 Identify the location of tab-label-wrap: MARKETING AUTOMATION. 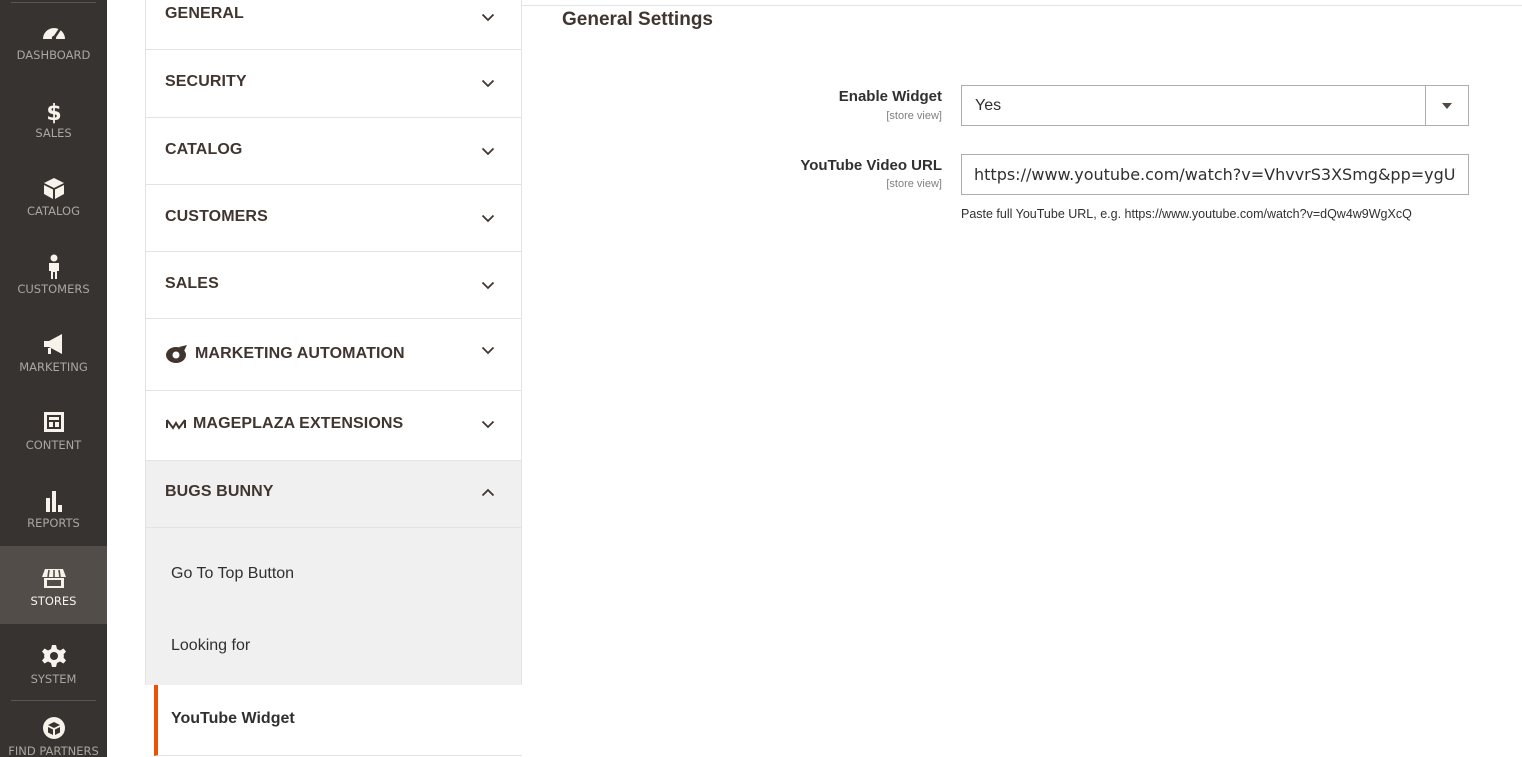
(285, 354).